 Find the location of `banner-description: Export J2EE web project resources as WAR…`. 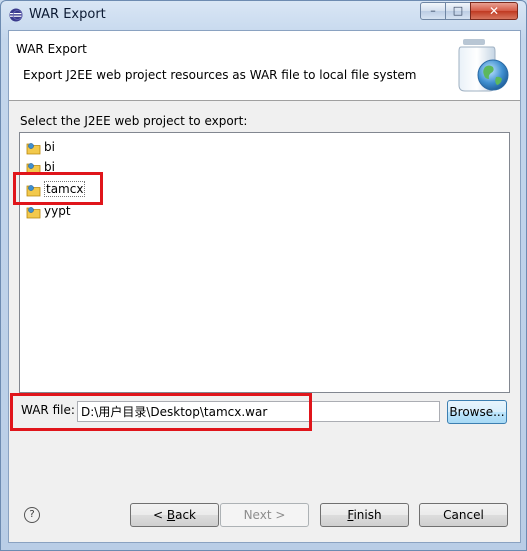

banner-description: Export J2EE web project resources as WAR… is located at coordinates (220, 75).